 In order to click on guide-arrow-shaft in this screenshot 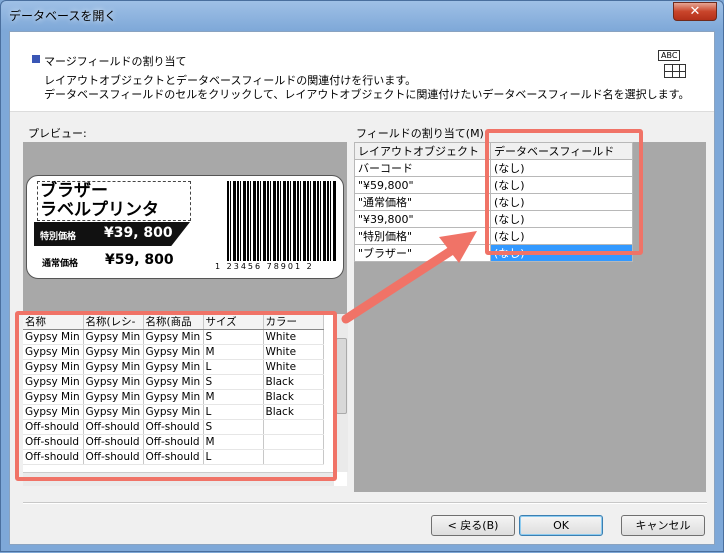, I will do `click(401, 283)`.